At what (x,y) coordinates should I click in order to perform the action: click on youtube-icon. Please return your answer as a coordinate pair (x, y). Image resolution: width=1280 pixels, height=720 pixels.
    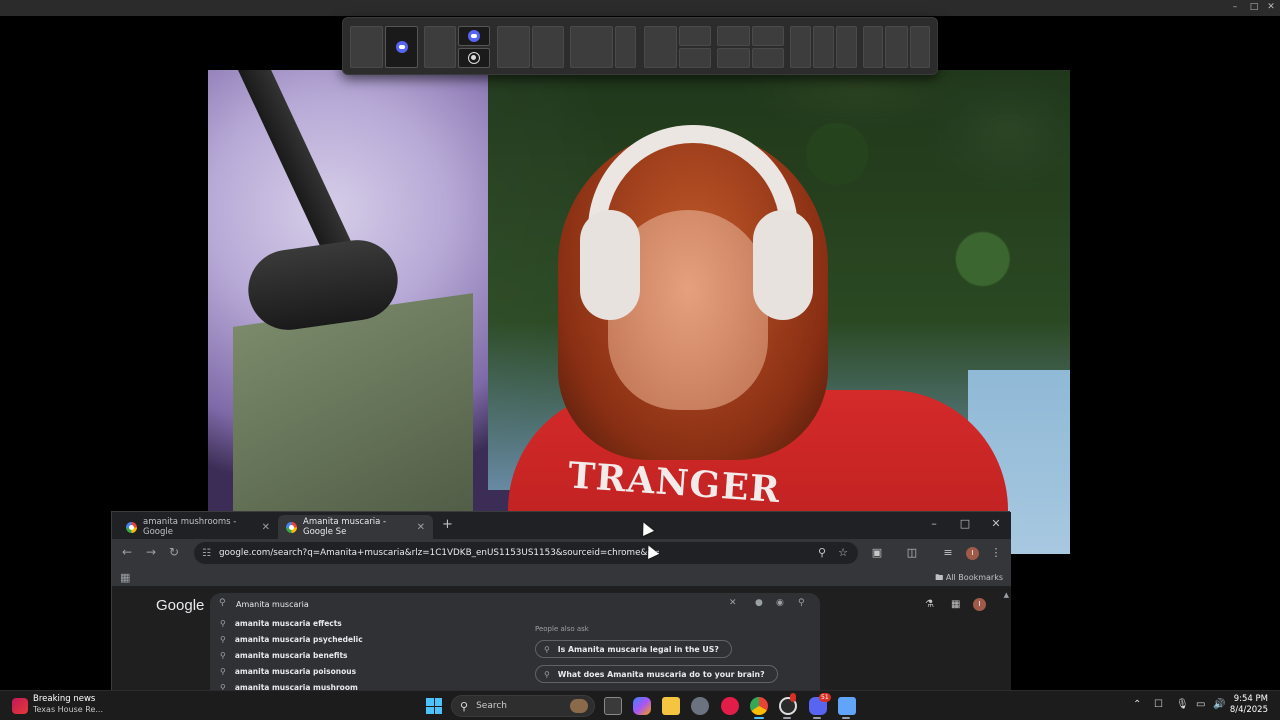
    Looking at the image, I should click on (730, 706).